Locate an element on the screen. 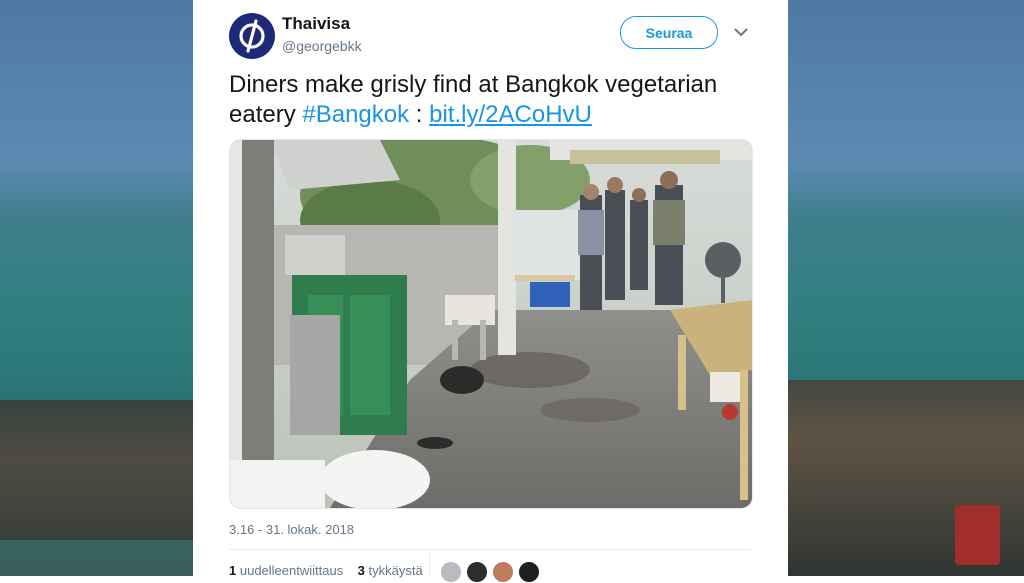 This screenshot has height=583, width=1024. avatar is located at coordinates (252, 36).